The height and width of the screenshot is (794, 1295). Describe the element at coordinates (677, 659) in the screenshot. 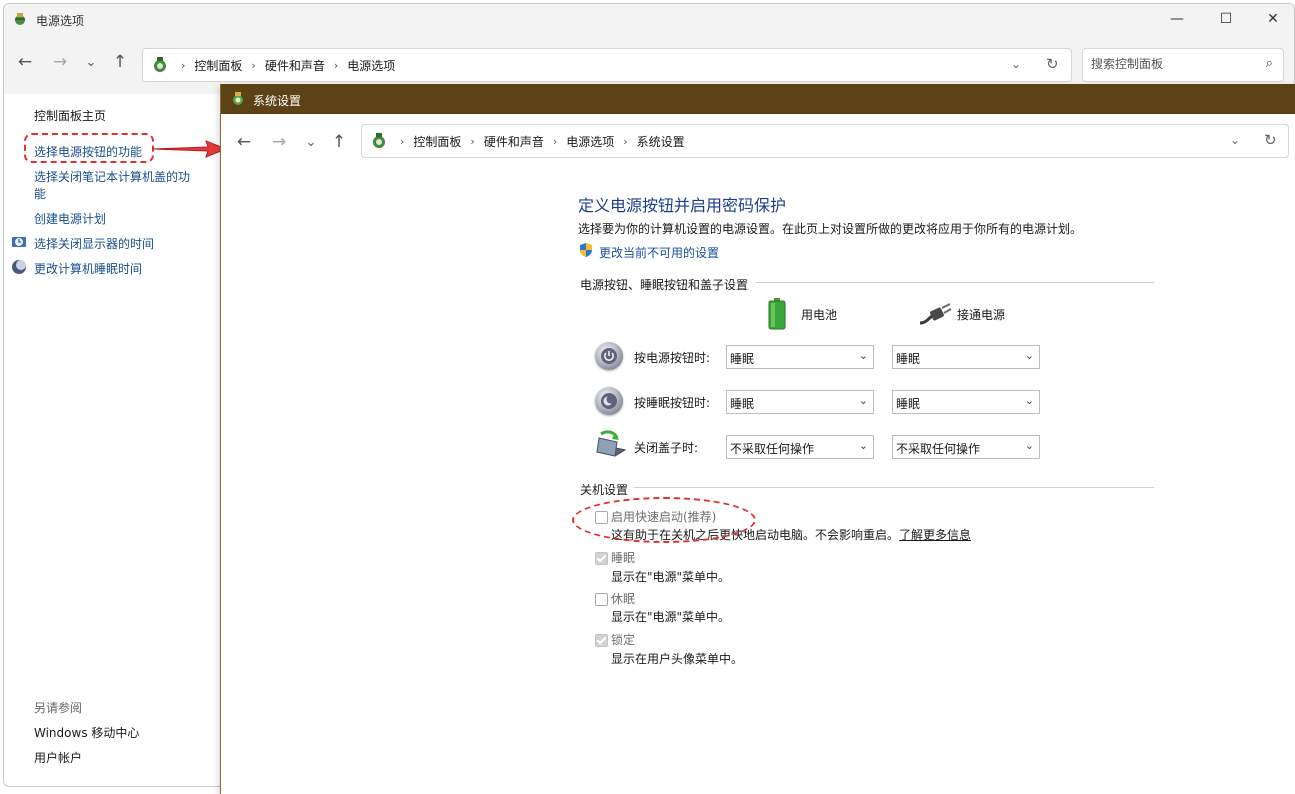

I see `lock-desc: 显示在用户头像菜单中。` at that location.